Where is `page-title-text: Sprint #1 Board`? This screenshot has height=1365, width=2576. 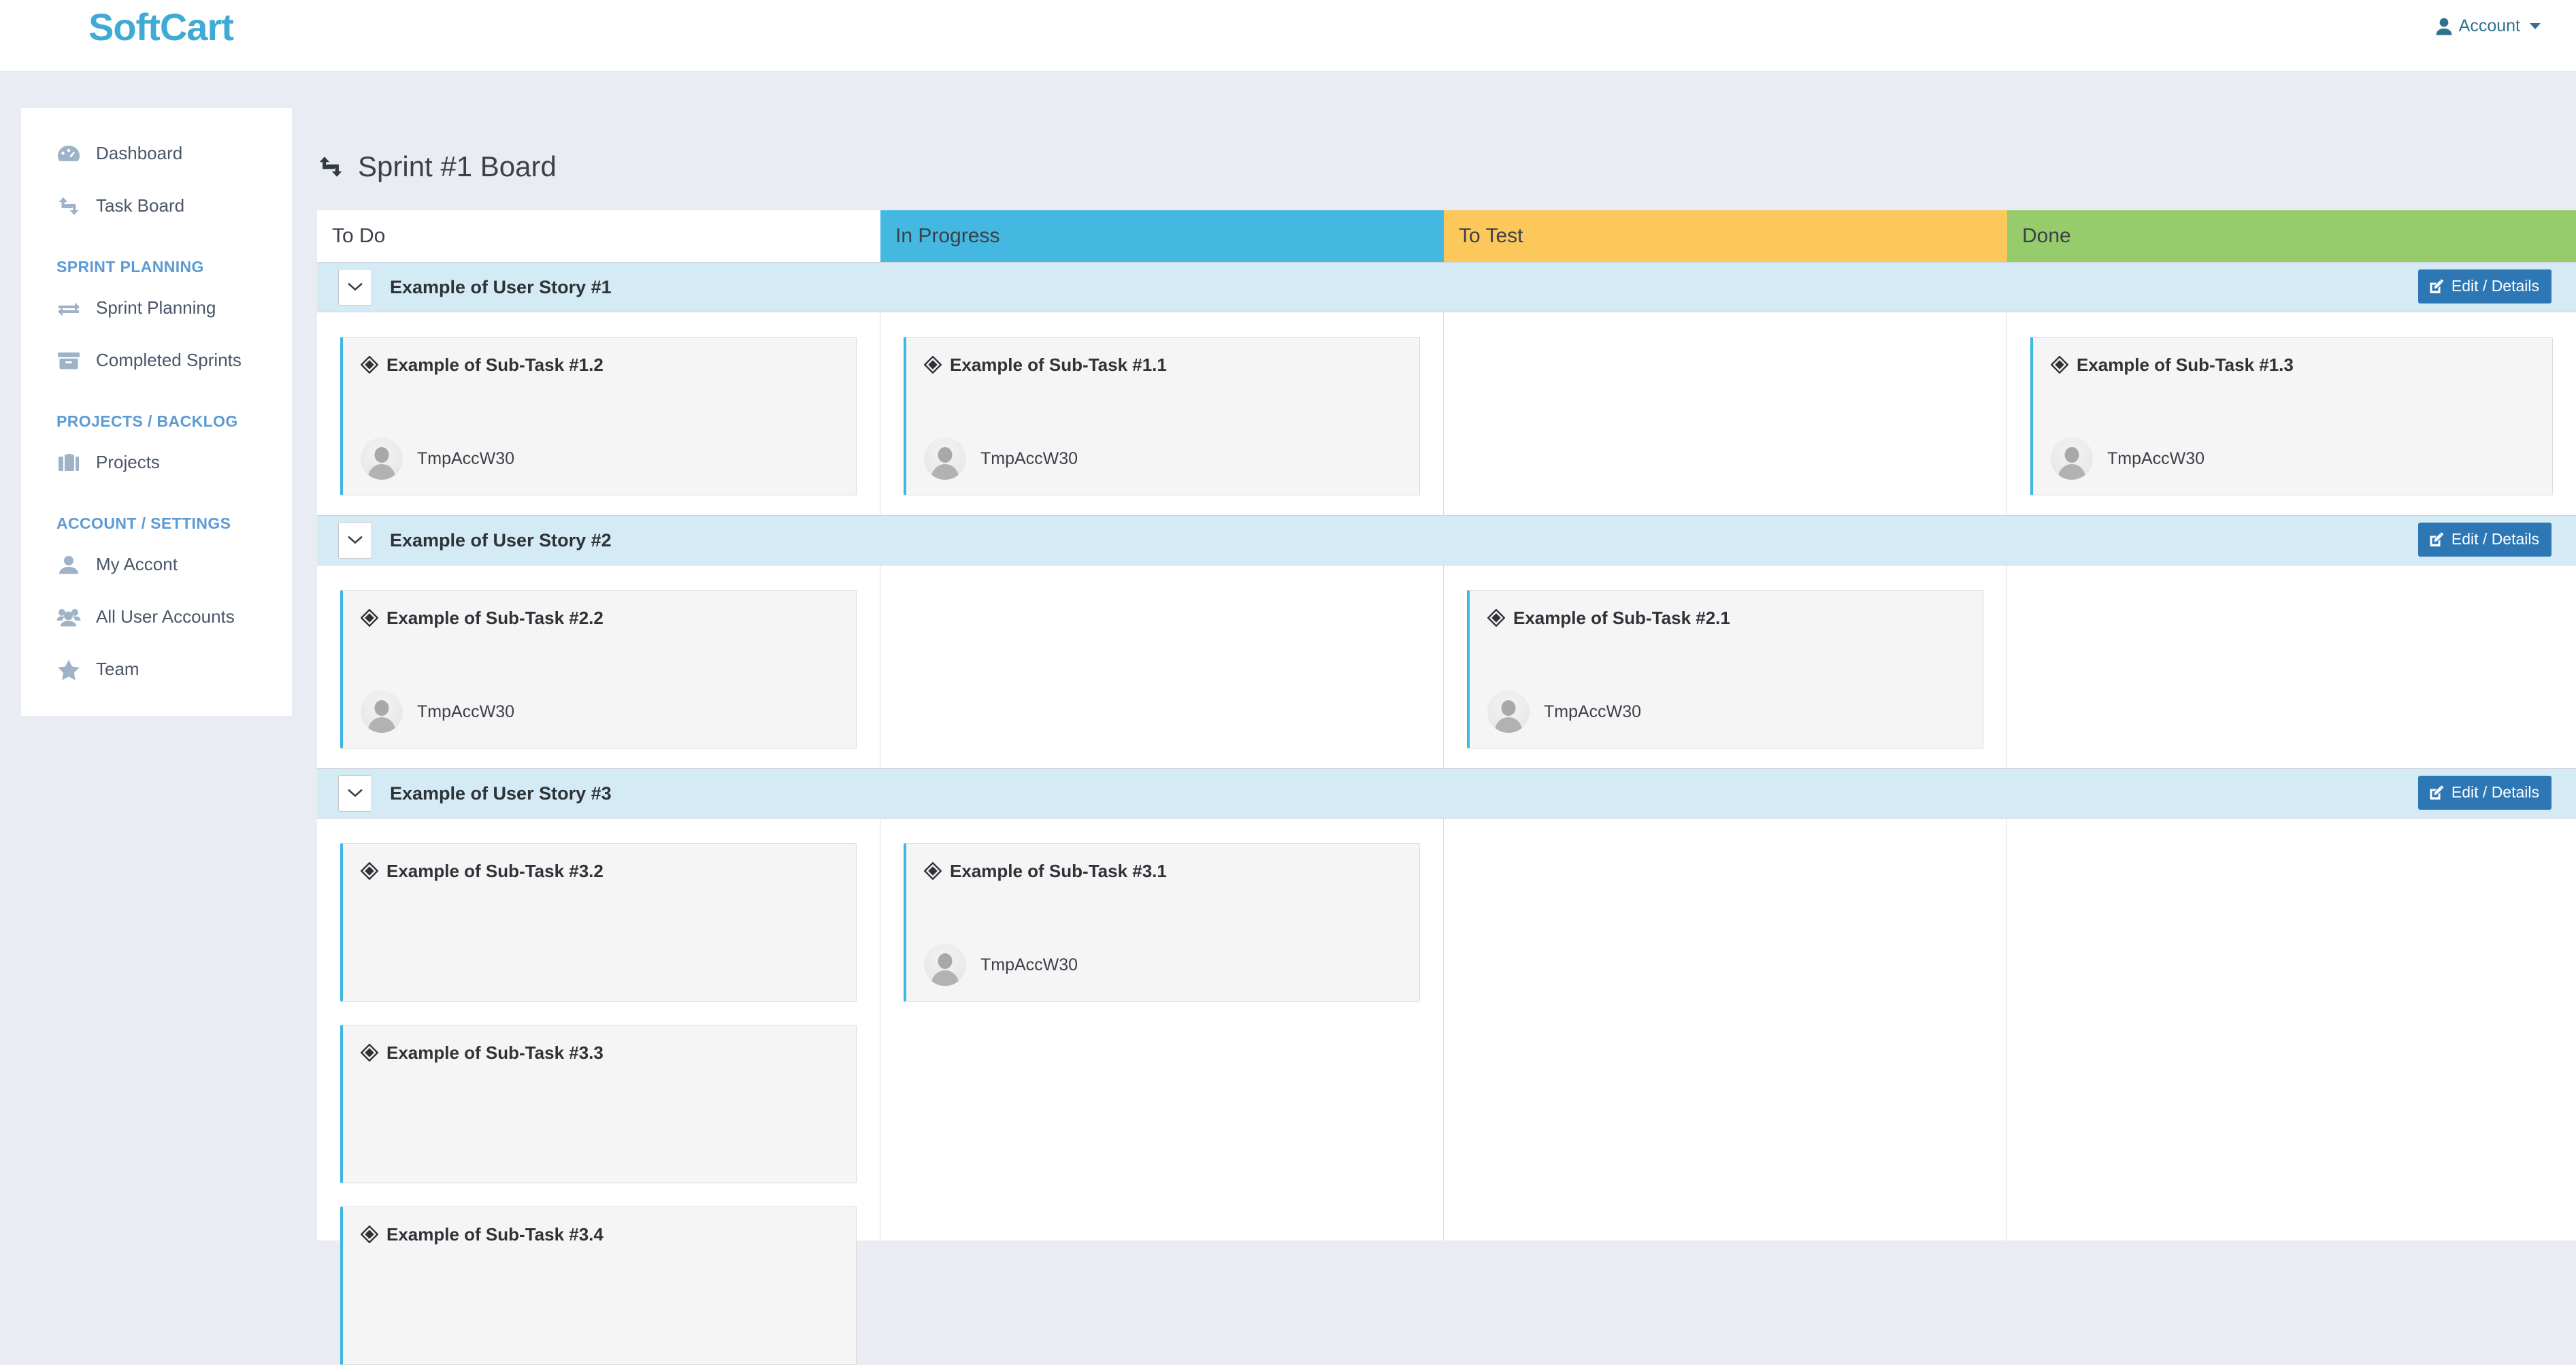 page-title-text: Sprint #1 Board is located at coordinates (458, 166).